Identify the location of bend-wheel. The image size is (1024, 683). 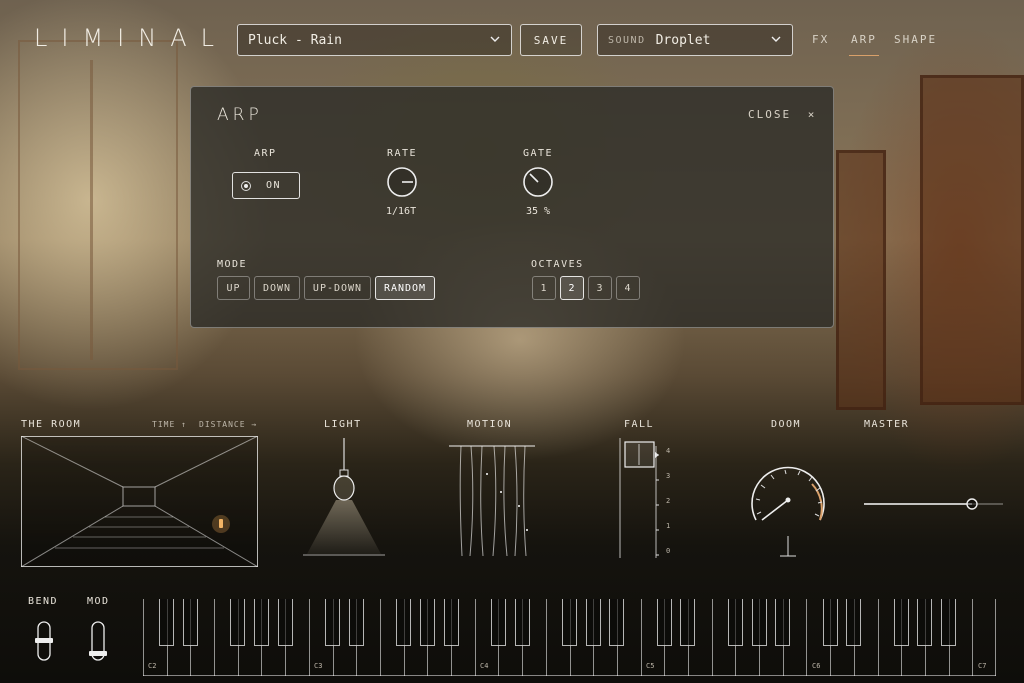
(44, 641).